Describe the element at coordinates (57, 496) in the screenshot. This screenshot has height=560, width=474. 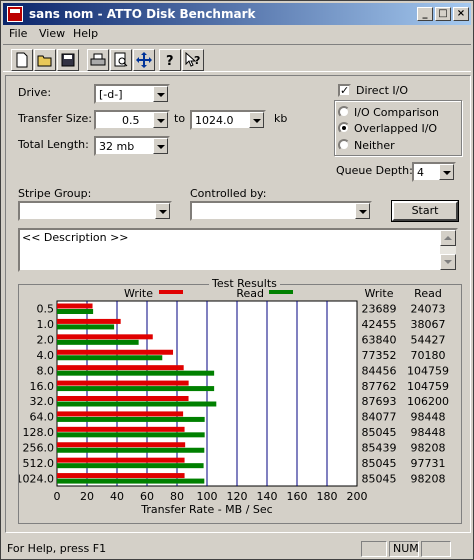
I see `x-tick-label: 0` at that location.